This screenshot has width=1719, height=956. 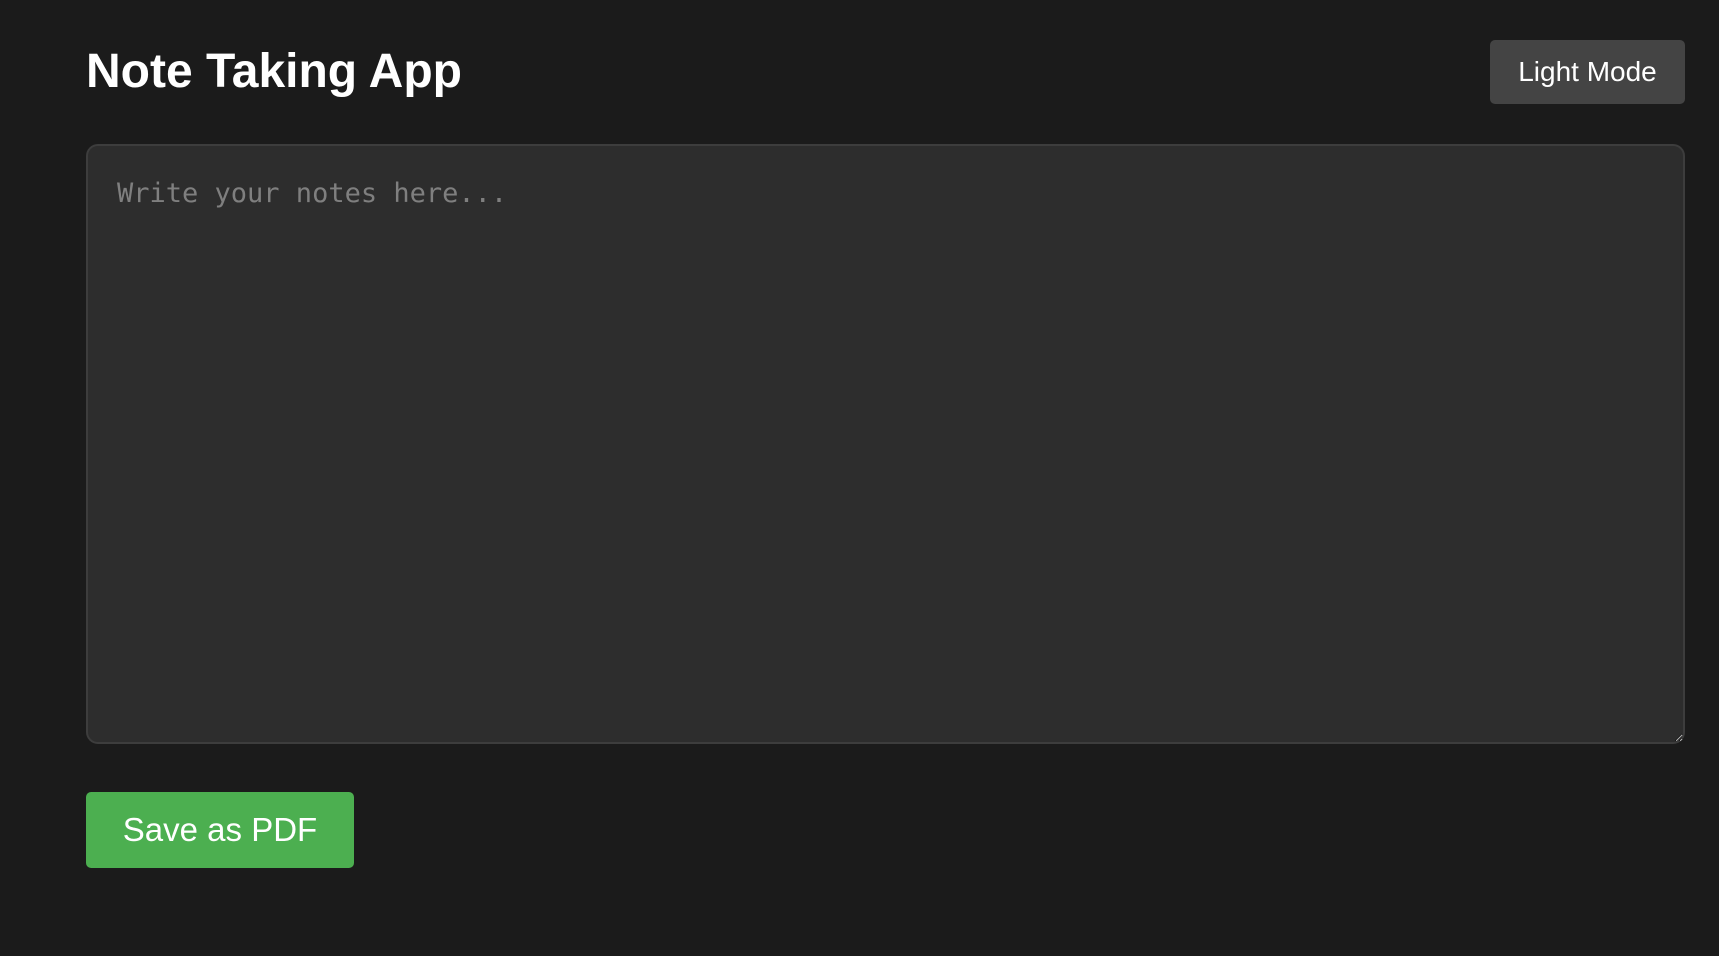 What do you see at coordinates (1587, 72) in the screenshot?
I see `light-mode-toggle-button: Light Mode` at bounding box center [1587, 72].